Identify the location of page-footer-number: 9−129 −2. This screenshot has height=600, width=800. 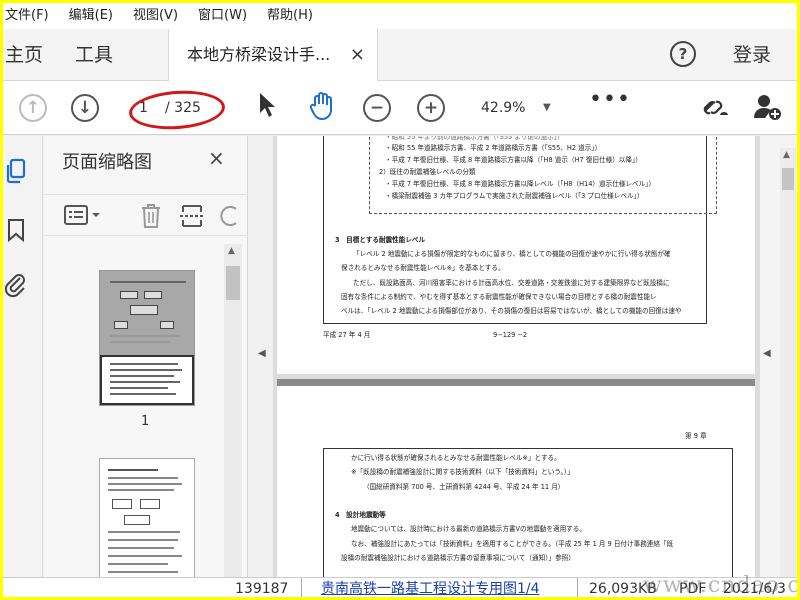
(510, 335).